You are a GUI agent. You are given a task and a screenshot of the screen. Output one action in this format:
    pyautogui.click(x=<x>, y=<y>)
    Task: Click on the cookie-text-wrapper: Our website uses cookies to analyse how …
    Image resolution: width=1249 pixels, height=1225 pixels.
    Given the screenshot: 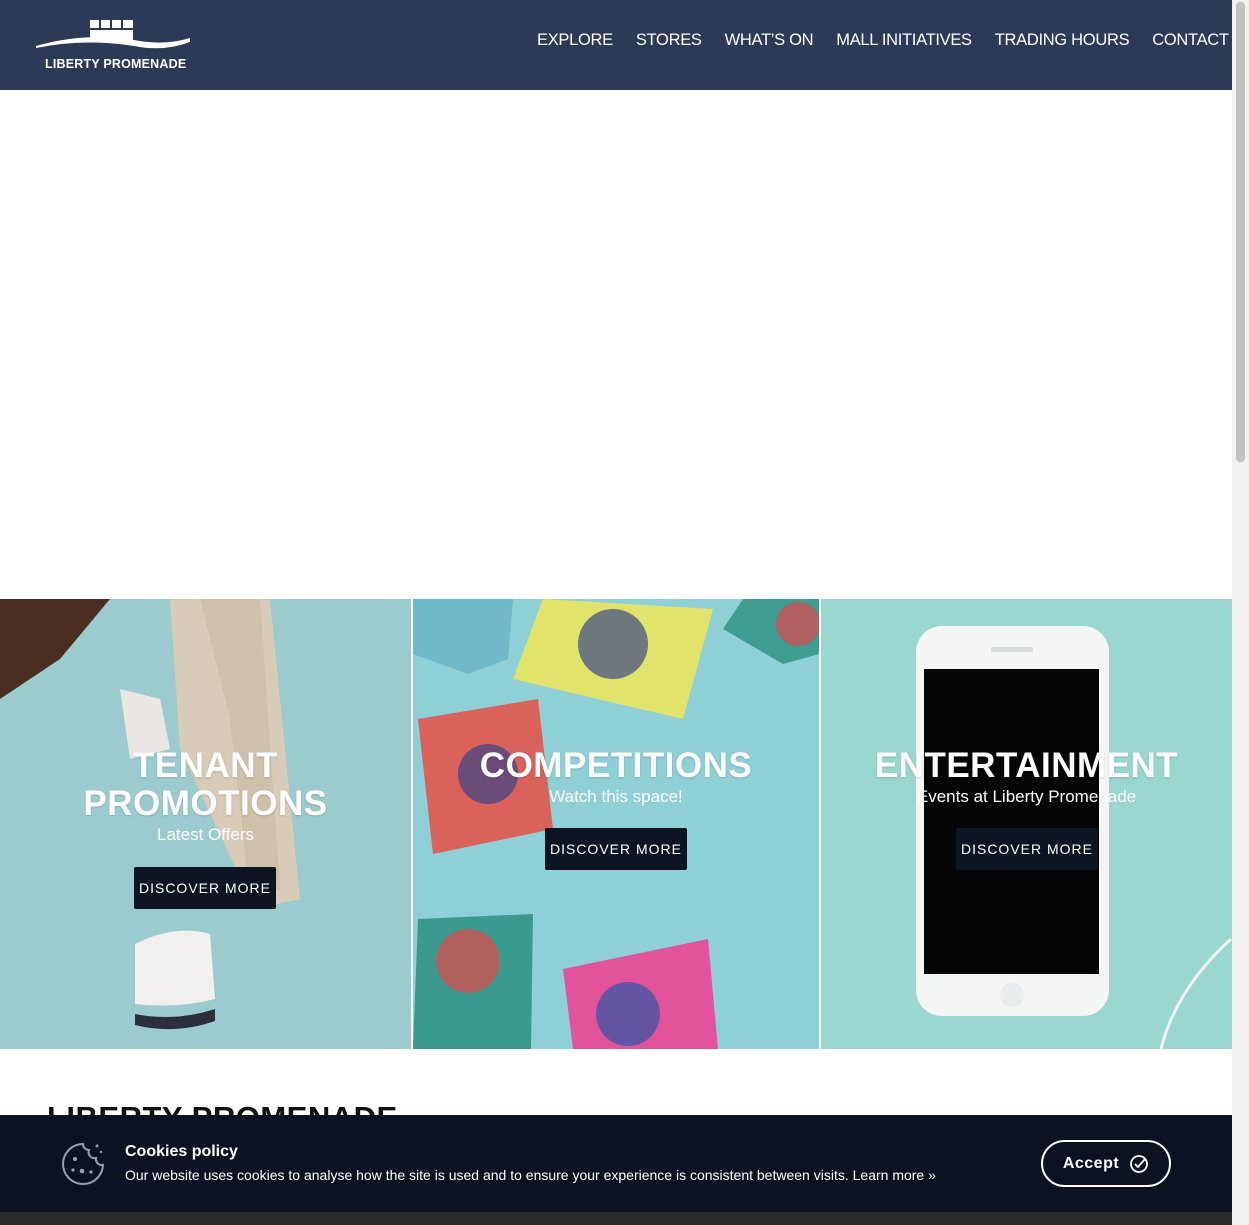 What is the action you would take?
    pyautogui.click(x=530, y=1175)
    